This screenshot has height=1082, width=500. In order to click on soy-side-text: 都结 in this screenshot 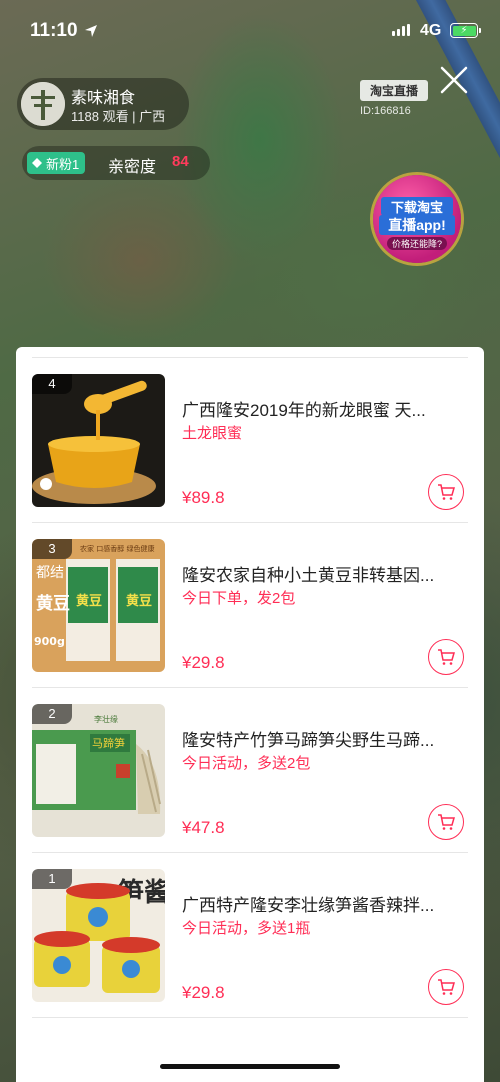, I will do `click(50, 573)`.